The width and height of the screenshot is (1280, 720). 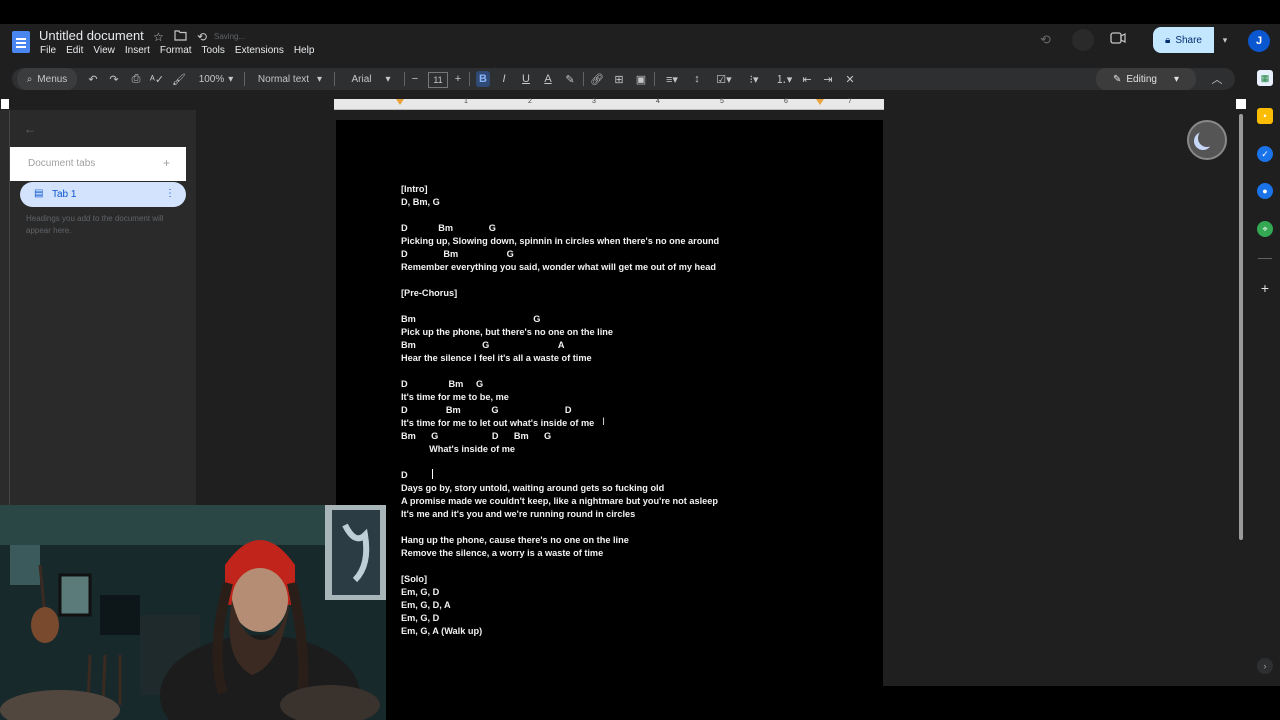 I want to click on undo-icon: ↶, so click(x=93, y=79).